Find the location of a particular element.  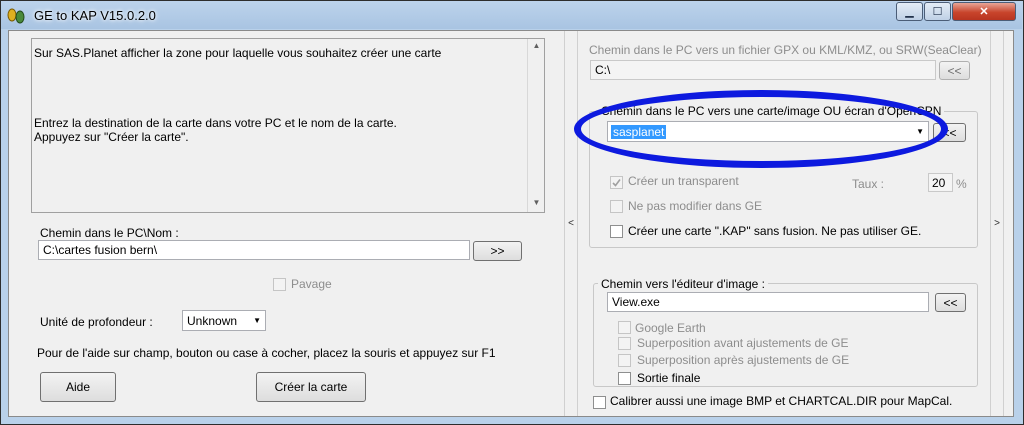

minimize-button: ▁ is located at coordinates (909, 11).